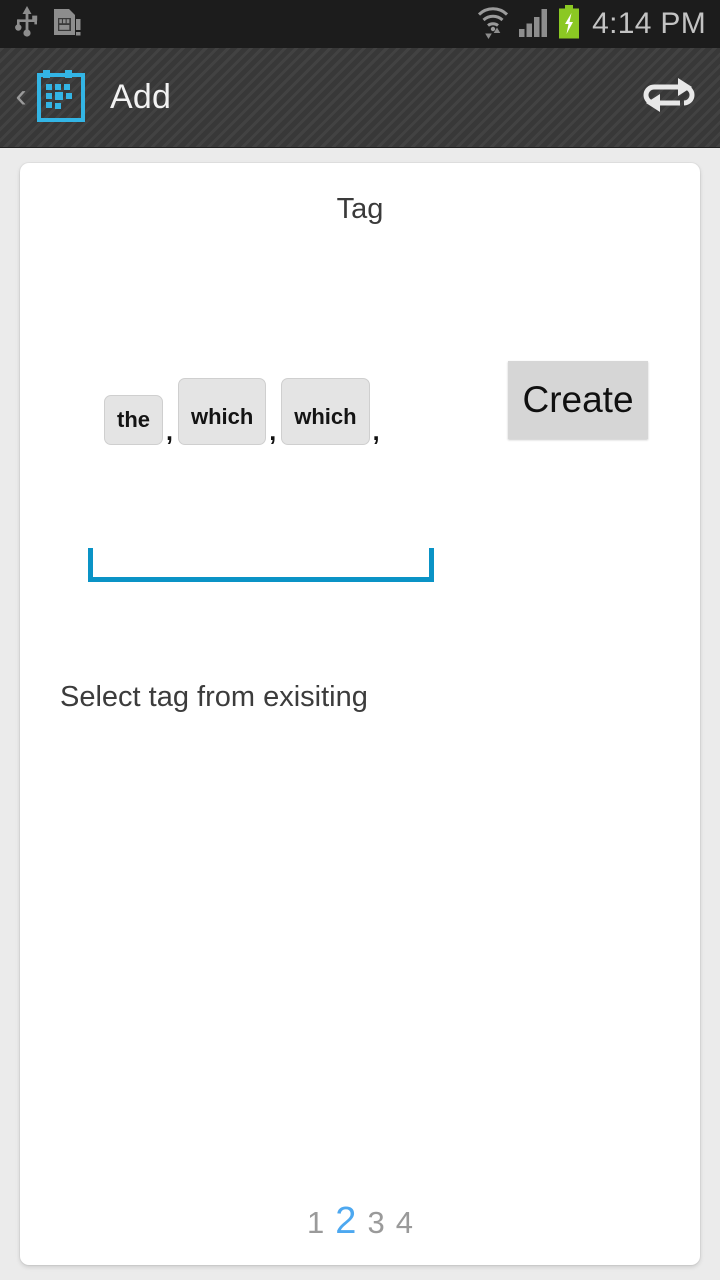 The image size is (720, 1280). I want to click on pagination: 1 2 3 4, so click(360, 1221).